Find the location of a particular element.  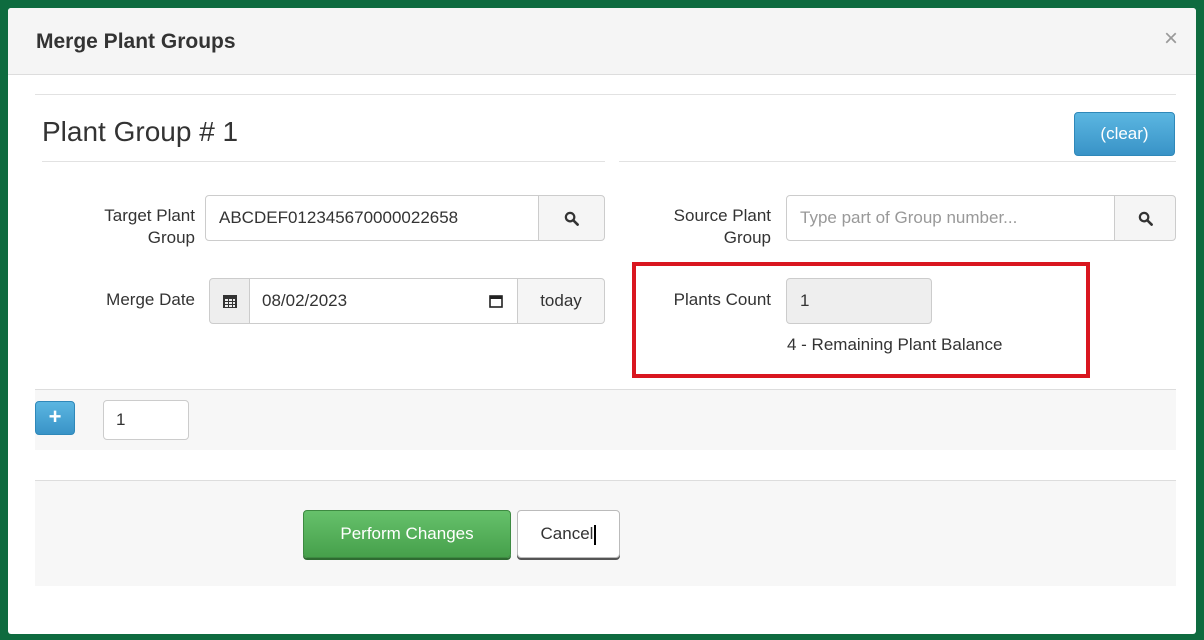

target-label-line2: Group is located at coordinates (171, 237).